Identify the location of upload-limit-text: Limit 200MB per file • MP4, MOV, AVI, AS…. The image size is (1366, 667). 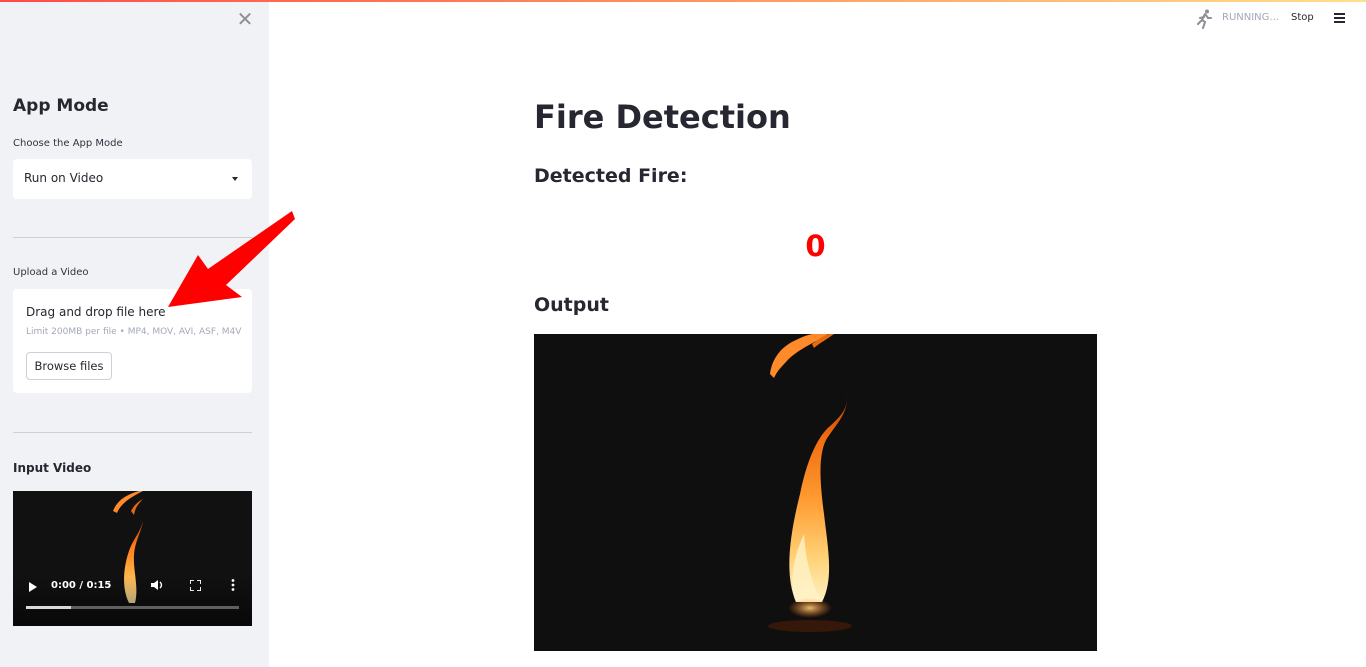
(134, 332).